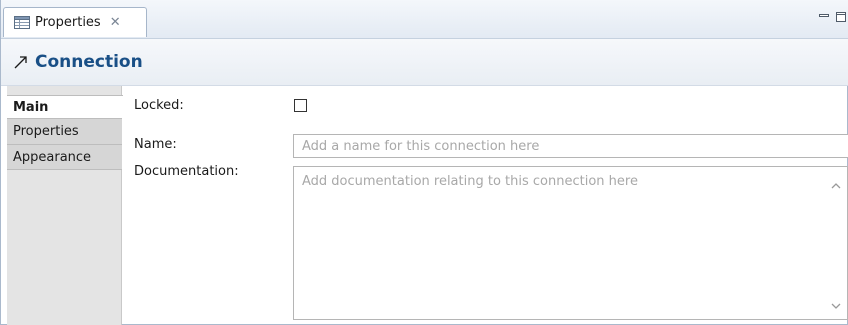 This screenshot has height=325, width=848. Describe the element at coordinates (52, 157) in the screenshot. I see `sidebar-item-label: Appearance` at that location.